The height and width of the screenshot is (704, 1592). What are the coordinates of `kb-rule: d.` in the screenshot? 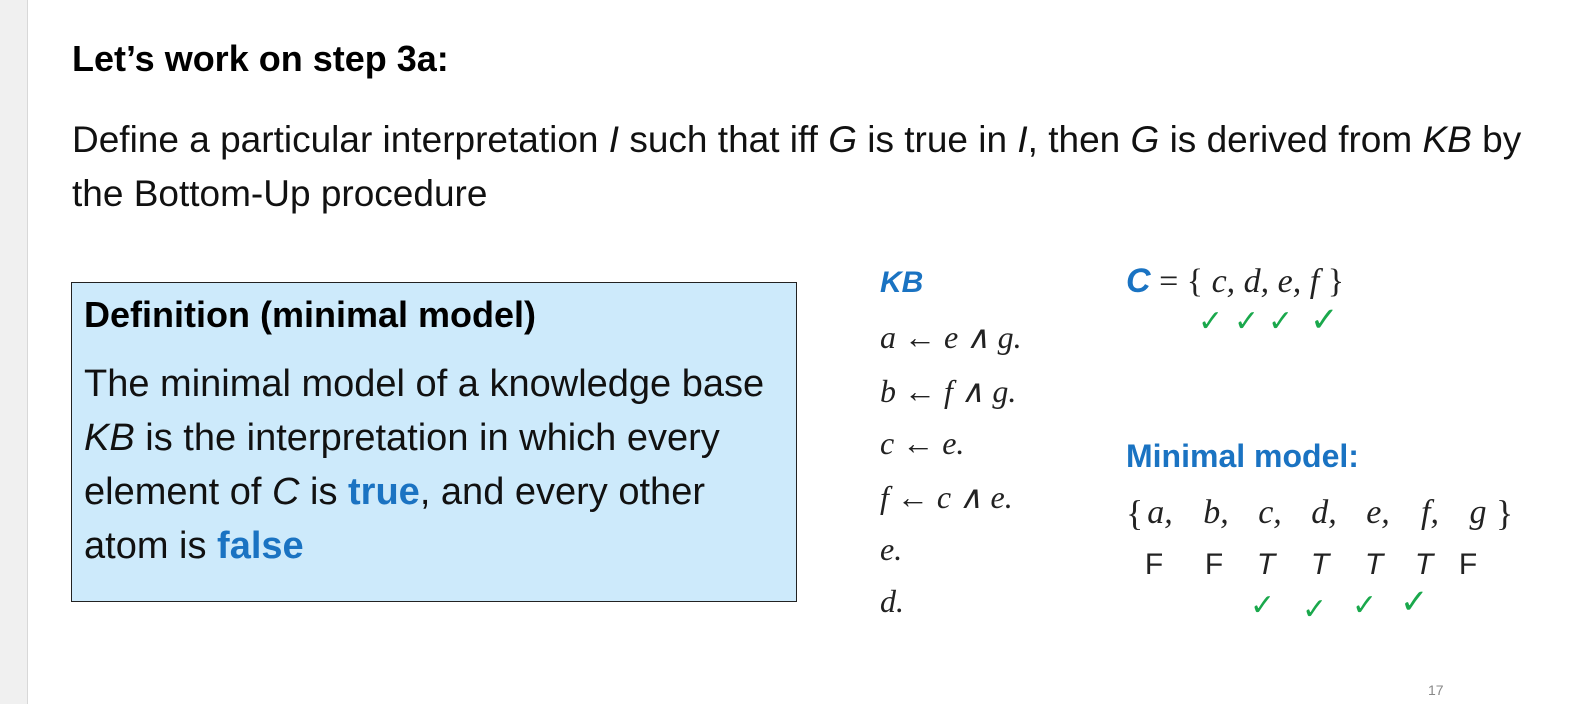 It's located at (892, 601).